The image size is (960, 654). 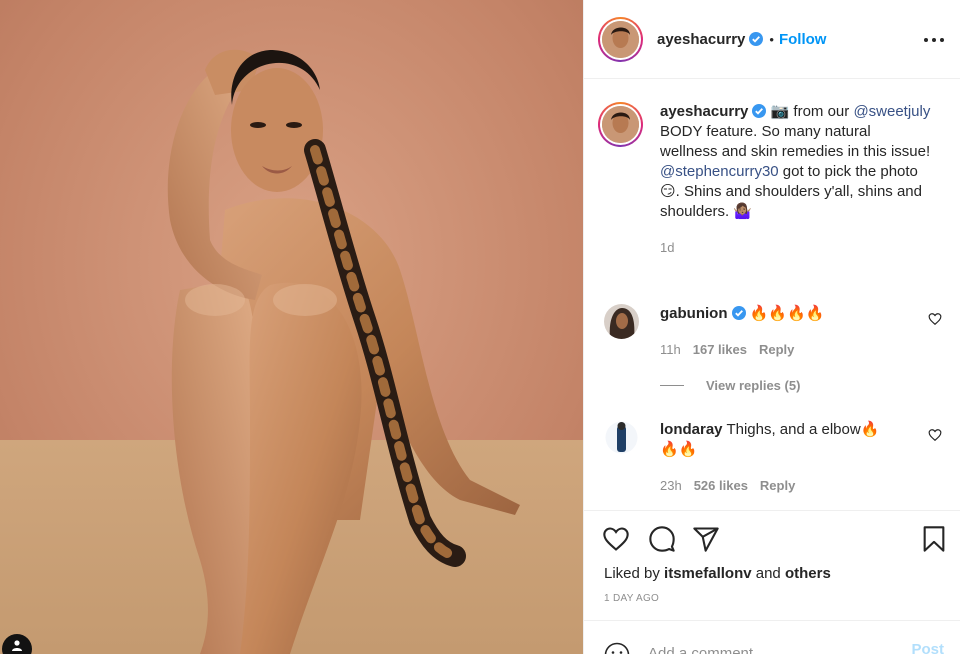 I want to click on caption-part-1: 📷 from our, so click(x=812, y=111).